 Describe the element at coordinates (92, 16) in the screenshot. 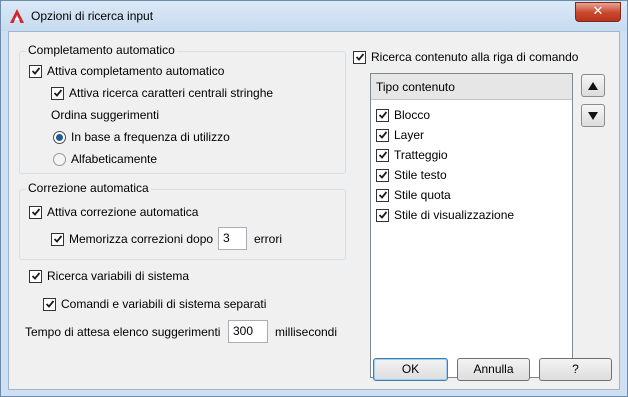

I see `window-title: Opzioni di ricerca input` at that location.